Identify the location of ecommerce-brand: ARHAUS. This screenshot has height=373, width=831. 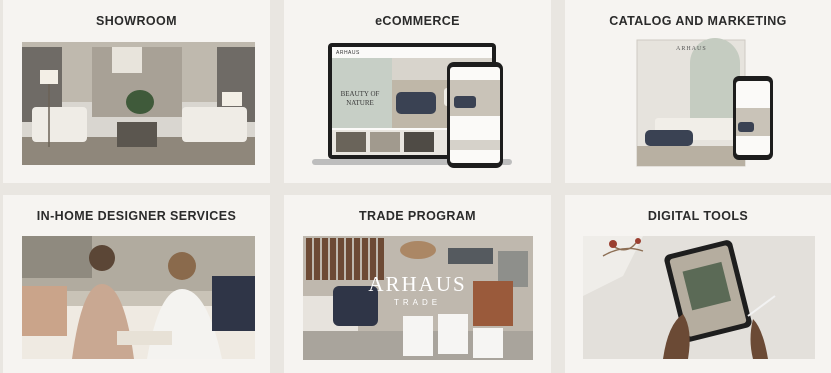
(348, 53).